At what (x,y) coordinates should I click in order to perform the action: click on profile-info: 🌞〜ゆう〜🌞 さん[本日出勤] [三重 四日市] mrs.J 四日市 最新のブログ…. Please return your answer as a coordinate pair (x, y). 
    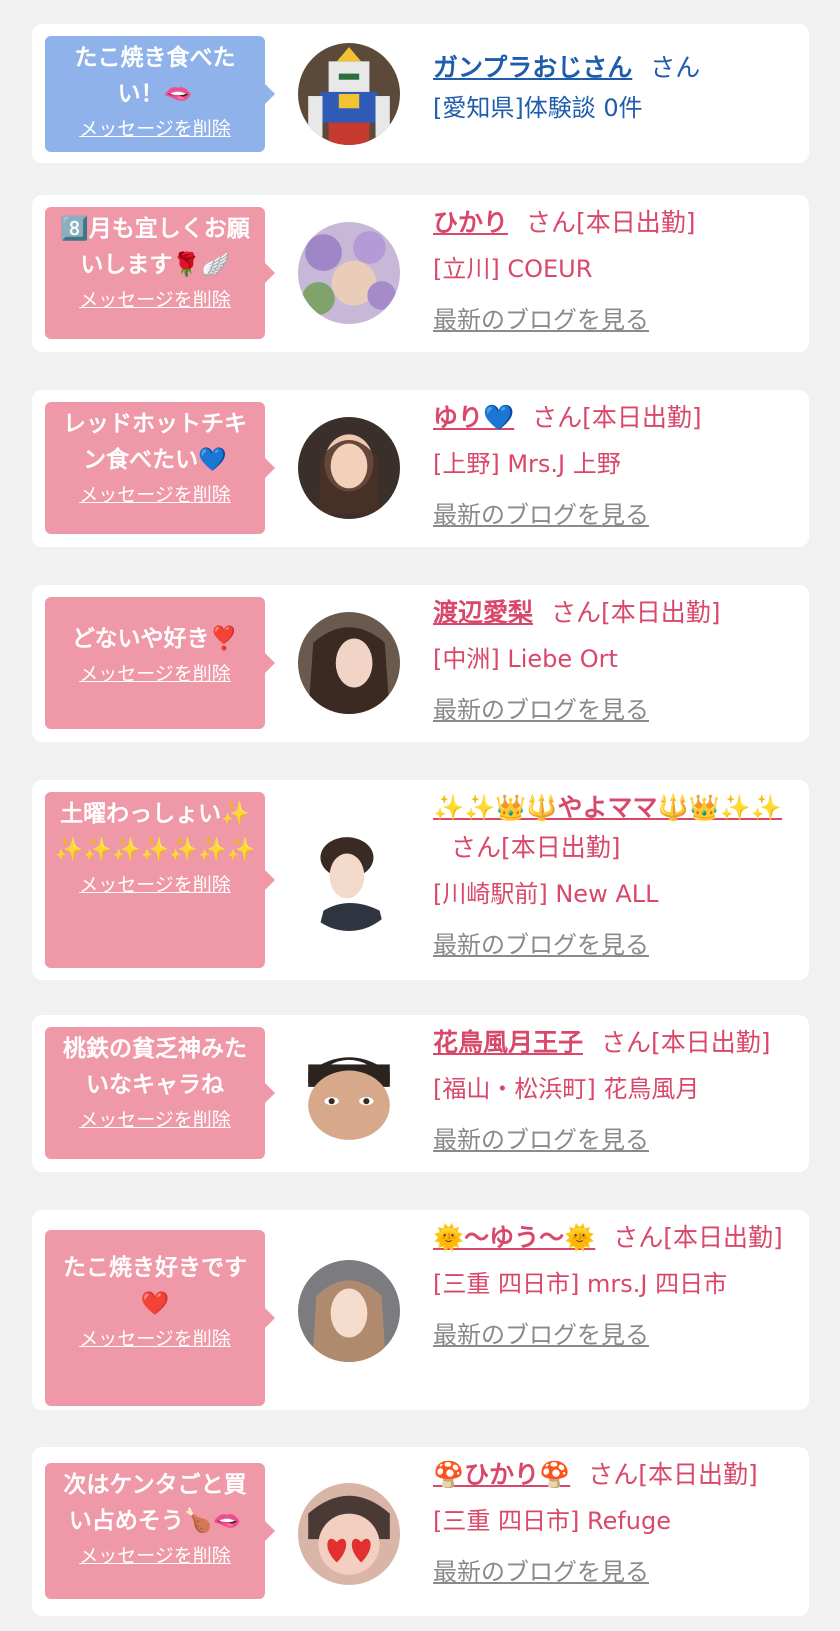
    Looking at the image, I should click on (613, 1285).